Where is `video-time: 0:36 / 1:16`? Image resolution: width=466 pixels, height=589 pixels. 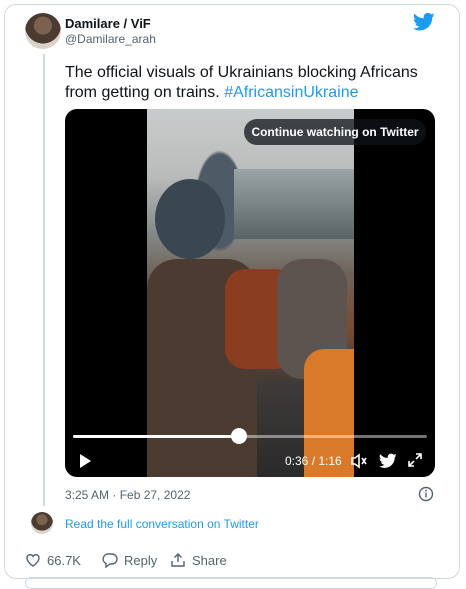
video-time: 0:36 / 1:16 is located at coordinates (313, 461).